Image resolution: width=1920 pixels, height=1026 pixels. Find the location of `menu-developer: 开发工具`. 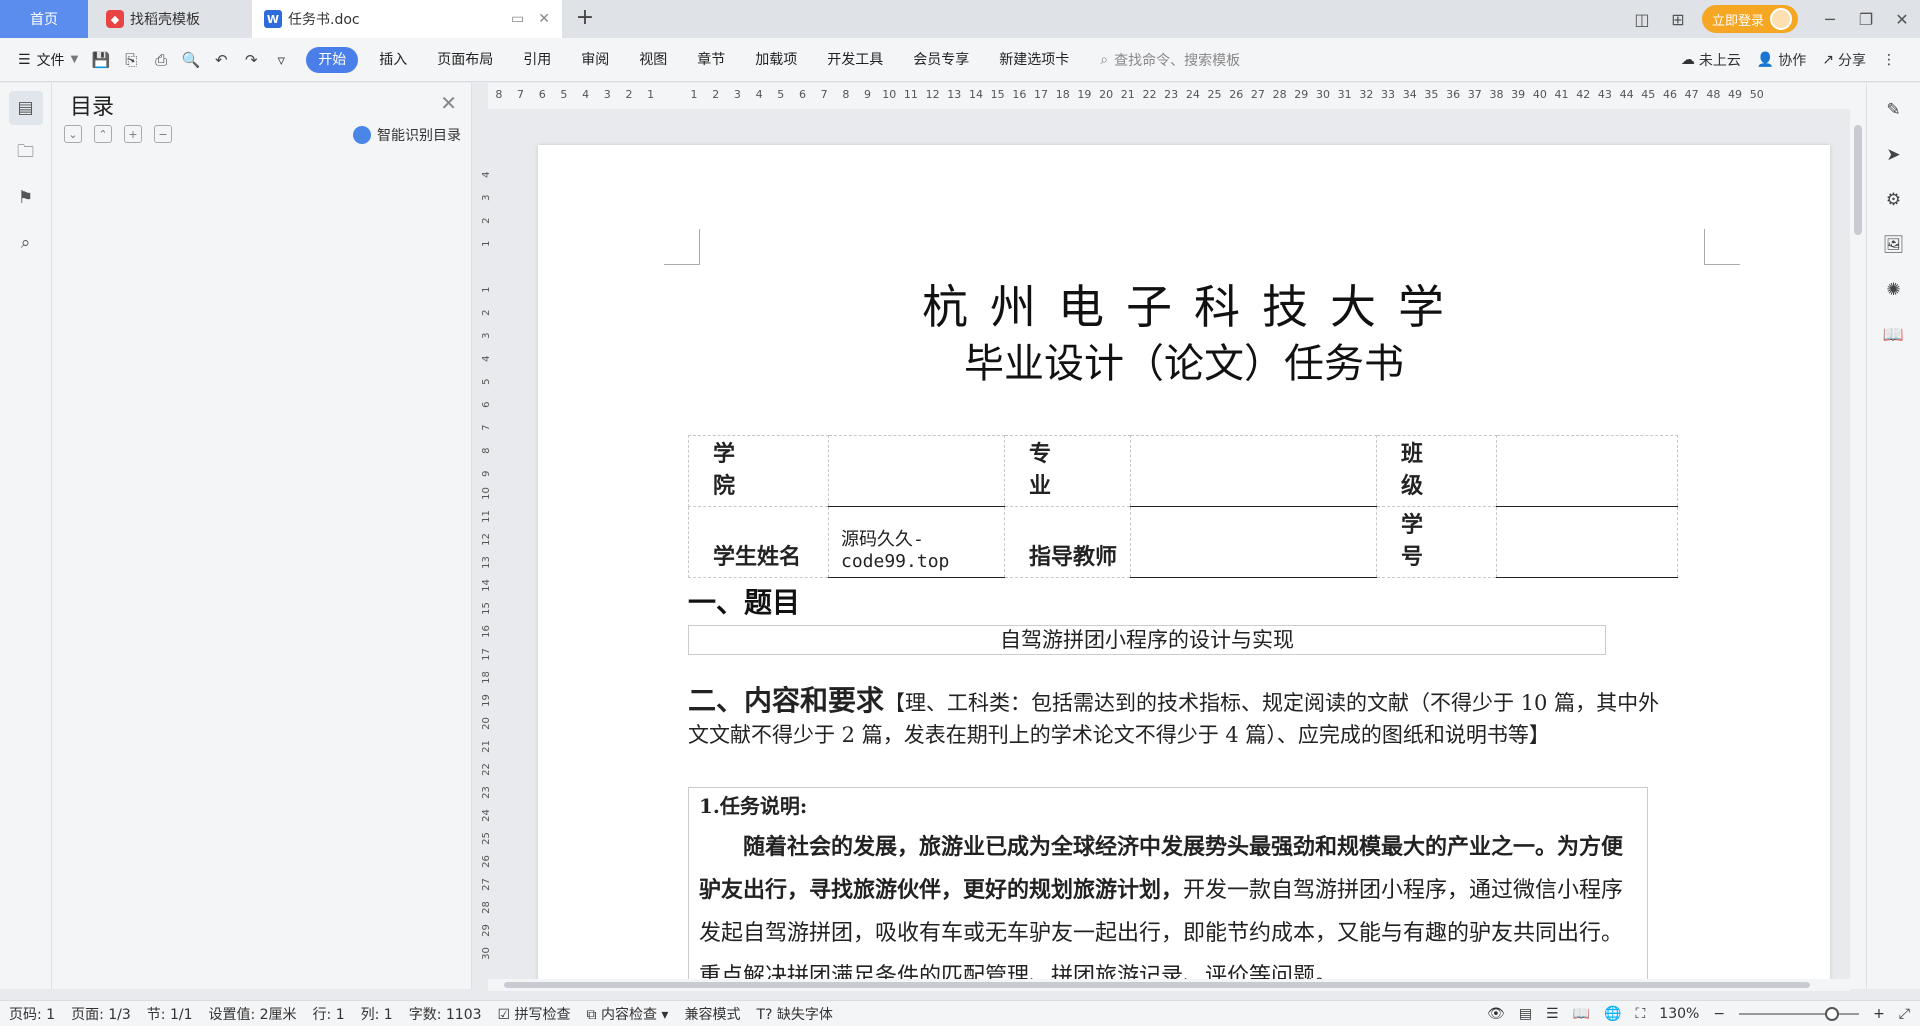

menu-developer: 开发工具 is located at coordinates (855, 60).